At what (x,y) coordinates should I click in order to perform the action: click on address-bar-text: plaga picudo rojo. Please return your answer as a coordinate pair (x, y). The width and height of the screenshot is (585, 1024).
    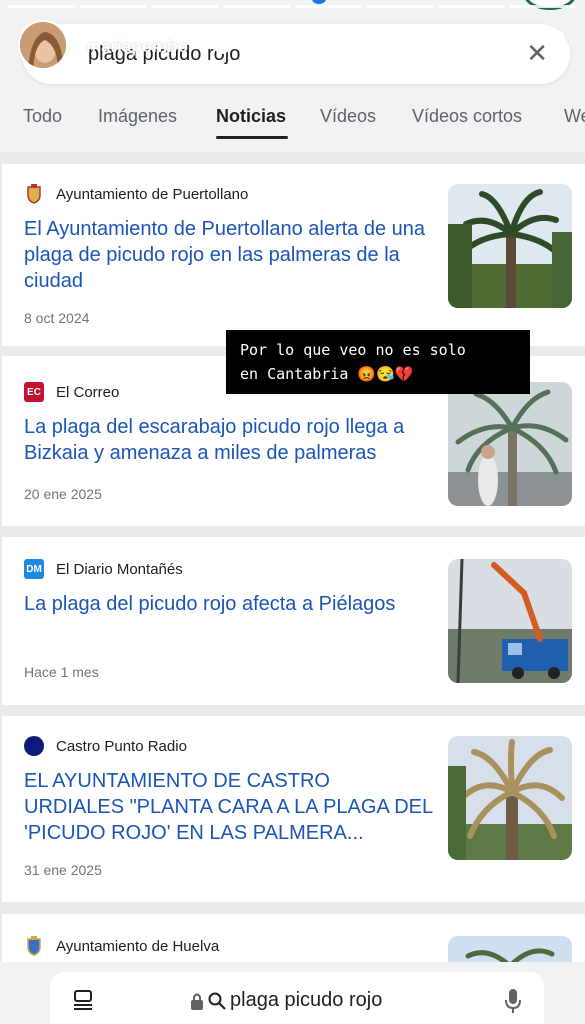
    Looking at the image, I should click on (286, 1000).